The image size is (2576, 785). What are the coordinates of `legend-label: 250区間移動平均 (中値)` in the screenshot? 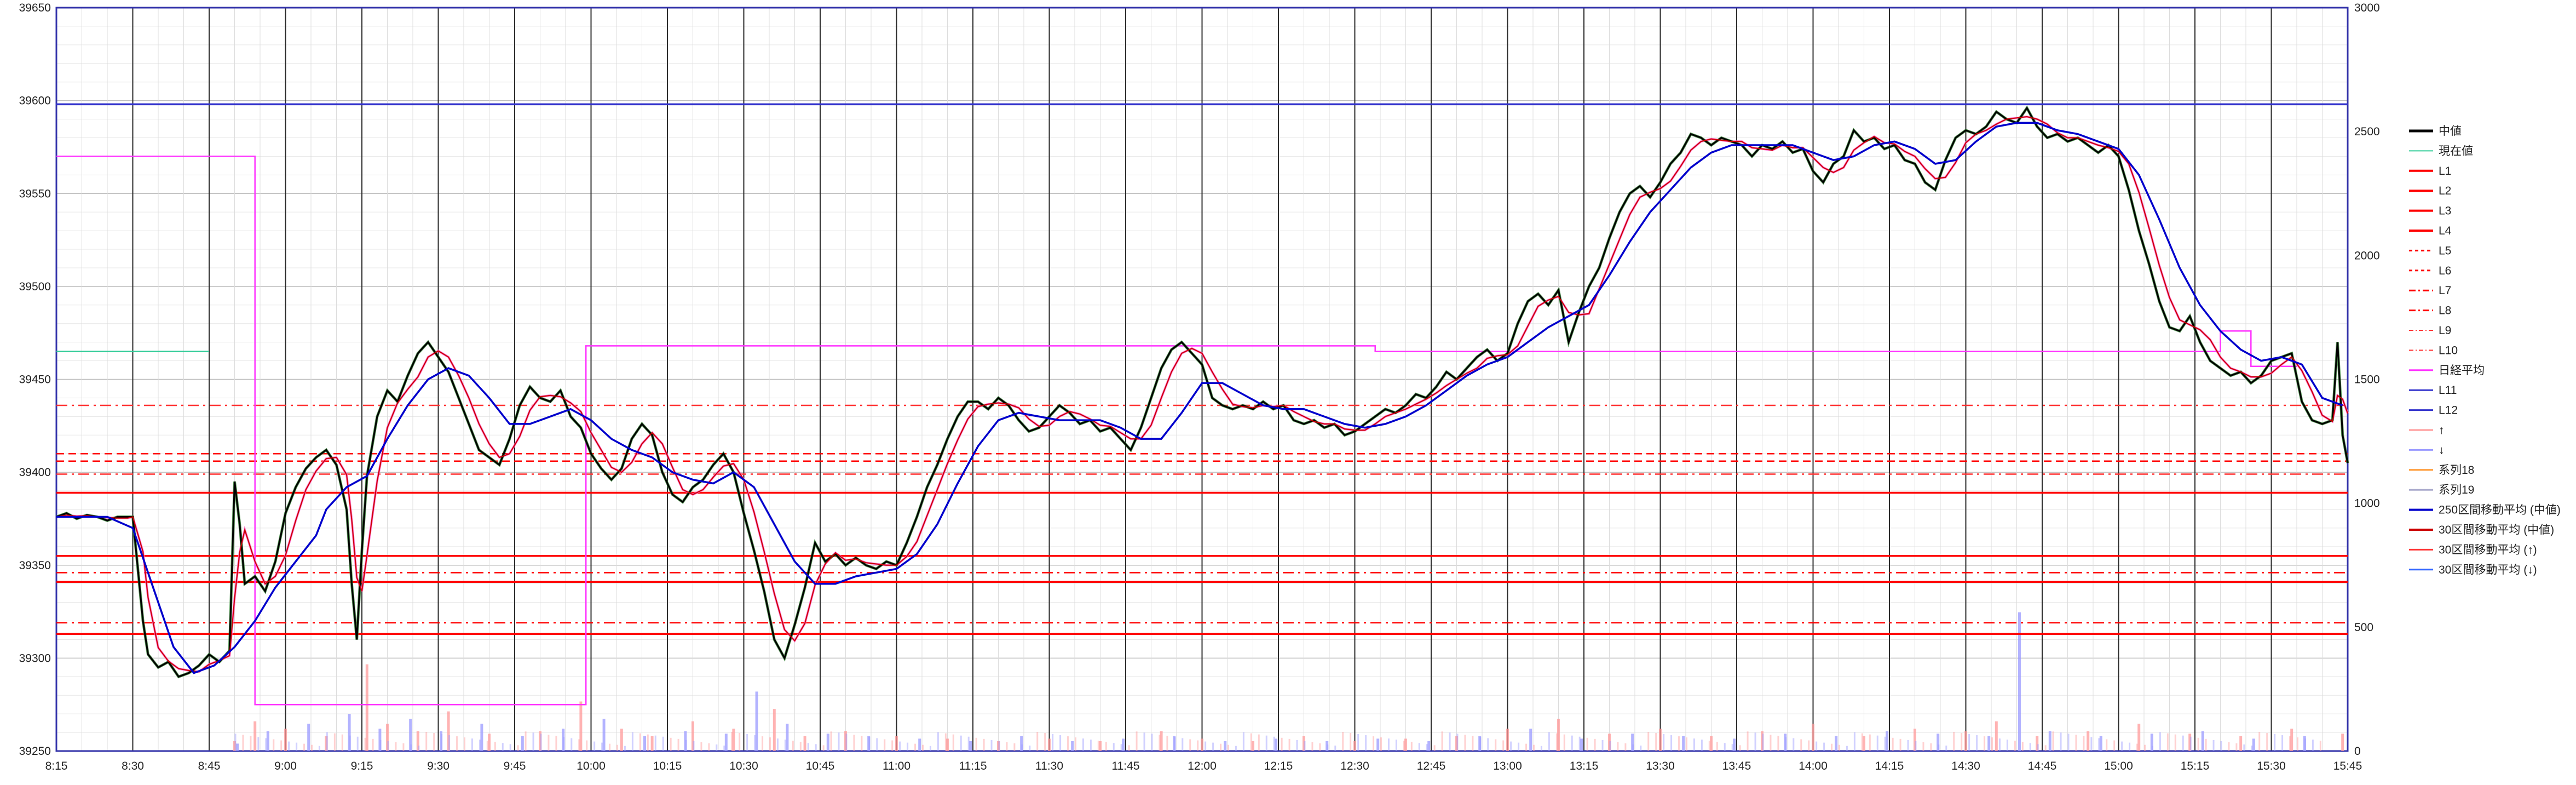 It's located at (2500, 511).